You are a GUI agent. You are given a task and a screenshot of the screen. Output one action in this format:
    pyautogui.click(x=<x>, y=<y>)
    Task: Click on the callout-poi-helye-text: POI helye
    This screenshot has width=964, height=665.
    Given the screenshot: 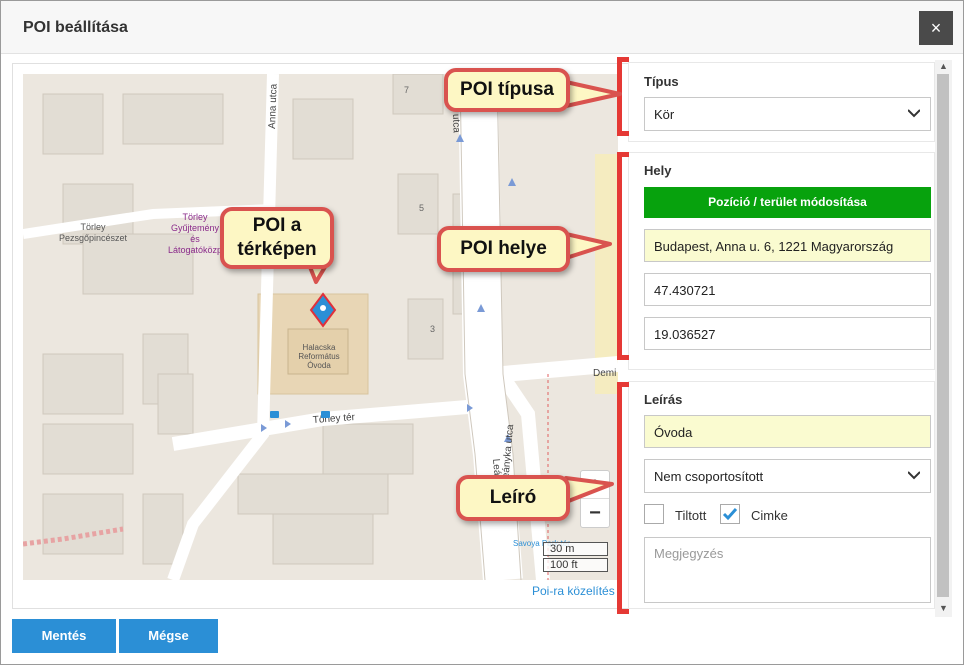 What is the action you would take?
    pyautogui.click(x=503, y=248)
    